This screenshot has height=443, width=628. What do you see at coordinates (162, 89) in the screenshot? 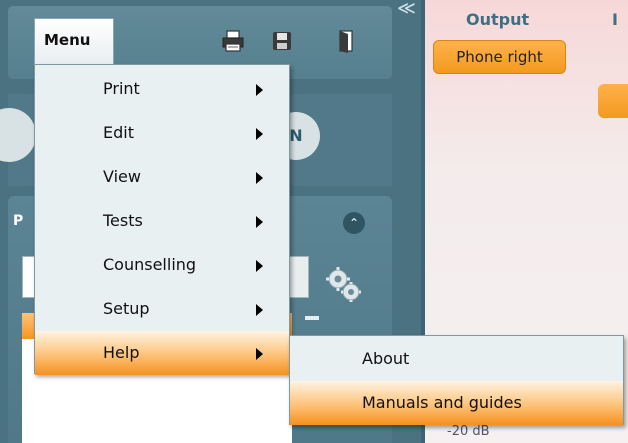
I see `menu-item-print: Print` at bounding box center [162, 89].